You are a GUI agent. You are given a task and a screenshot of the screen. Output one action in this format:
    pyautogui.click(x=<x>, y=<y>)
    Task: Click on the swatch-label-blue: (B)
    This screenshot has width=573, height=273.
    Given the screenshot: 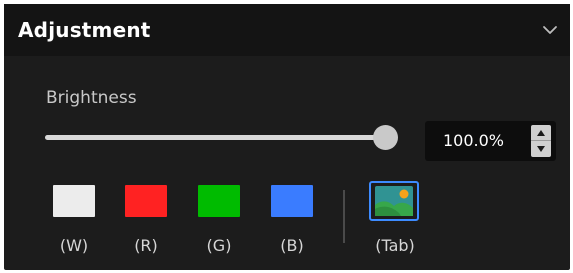 What is the action you would take?
    pyautogui.click(x=292, y=245)
    